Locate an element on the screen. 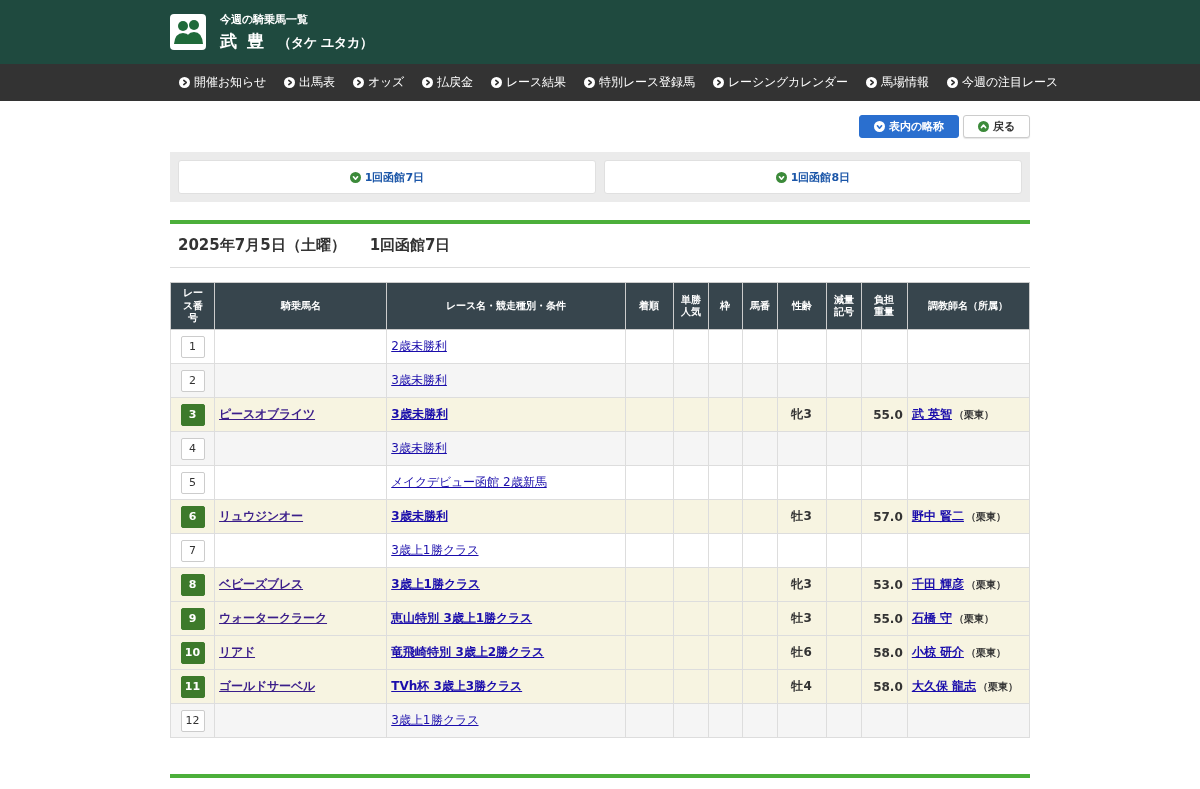  back-button: 戻る is located at coordinates (996, 126).